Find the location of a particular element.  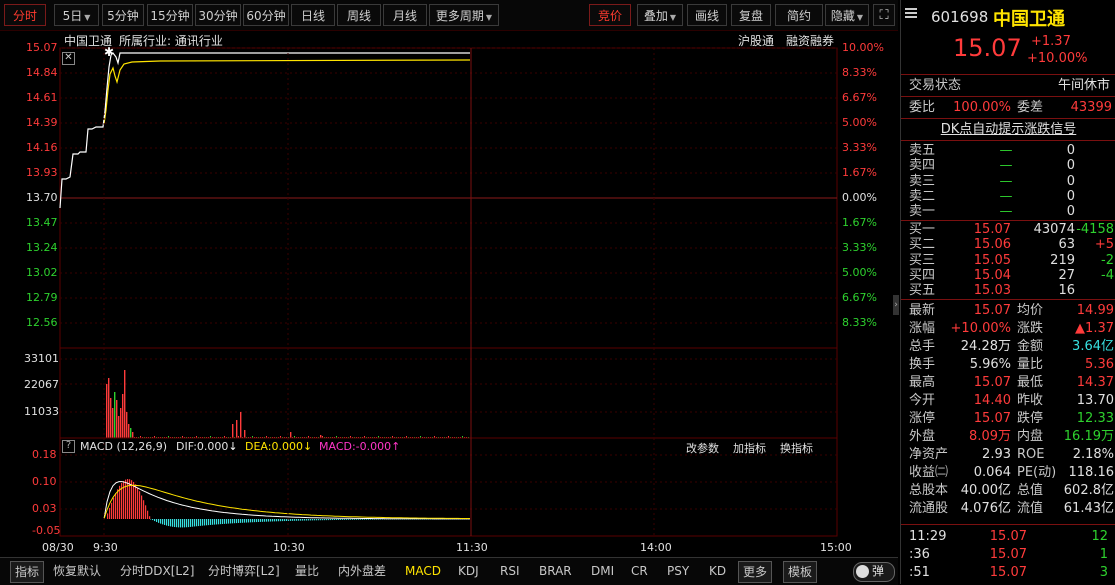

margin-trading-link: 融资融券 is located at coordinates (810, 40).